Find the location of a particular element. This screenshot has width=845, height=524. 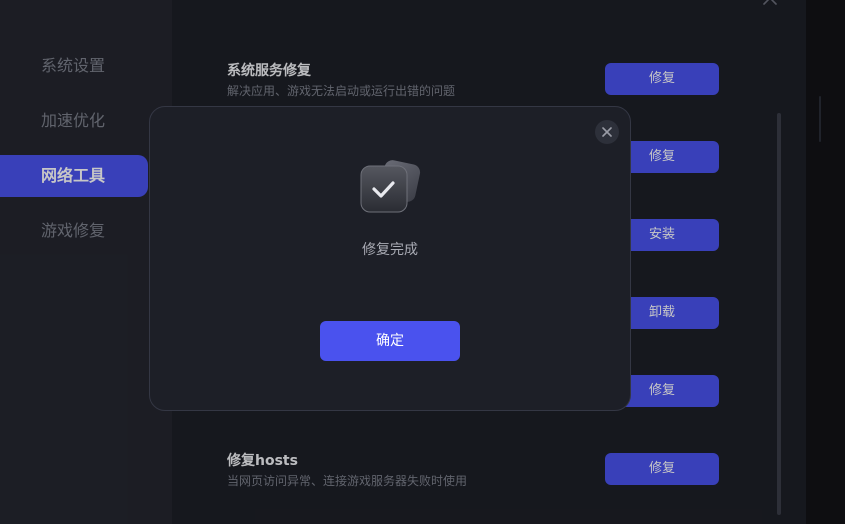

success-icon is located at coordinates (391, 188).